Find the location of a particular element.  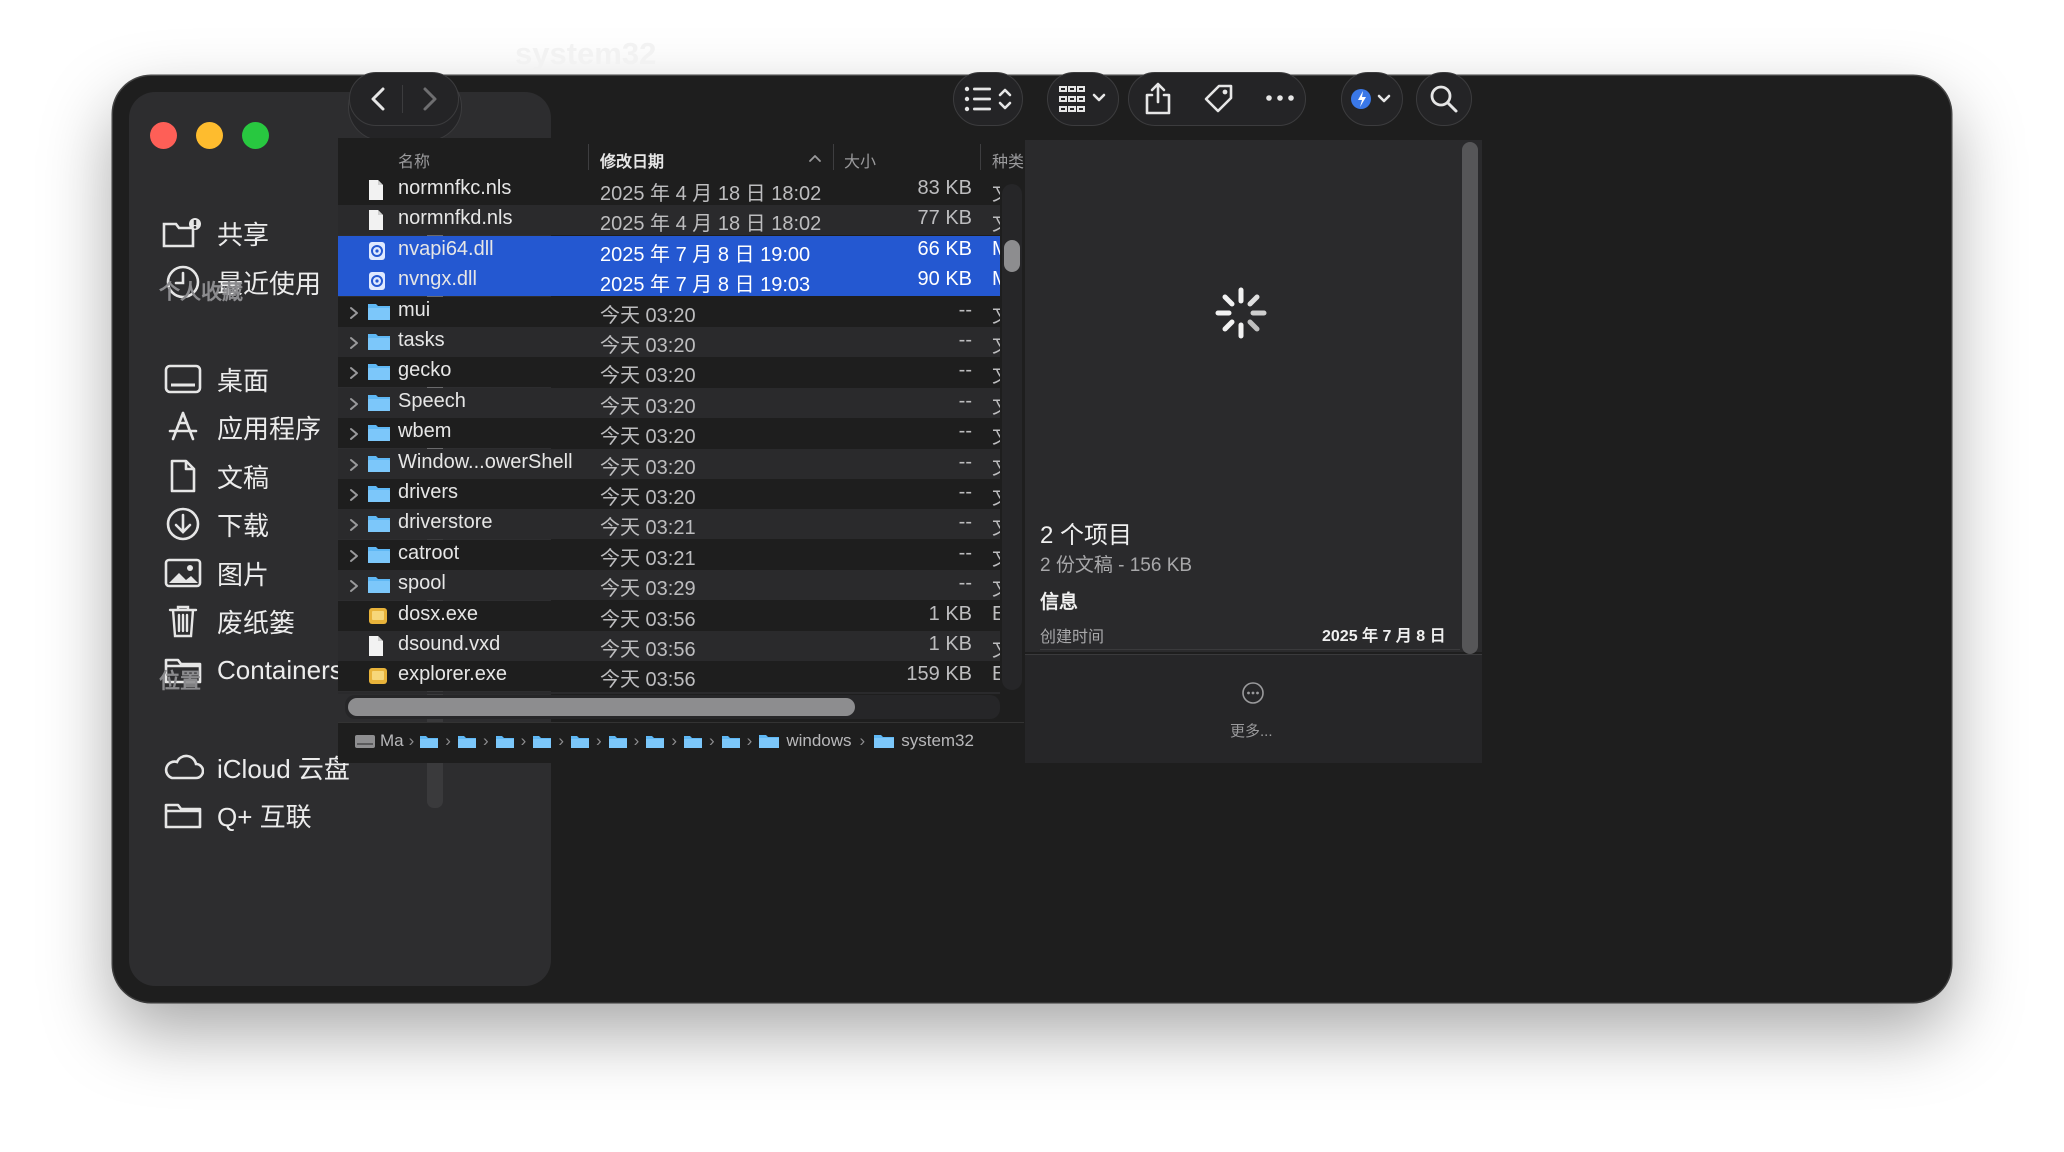

preview-scrollbar is located at coordinates (1470, 398).